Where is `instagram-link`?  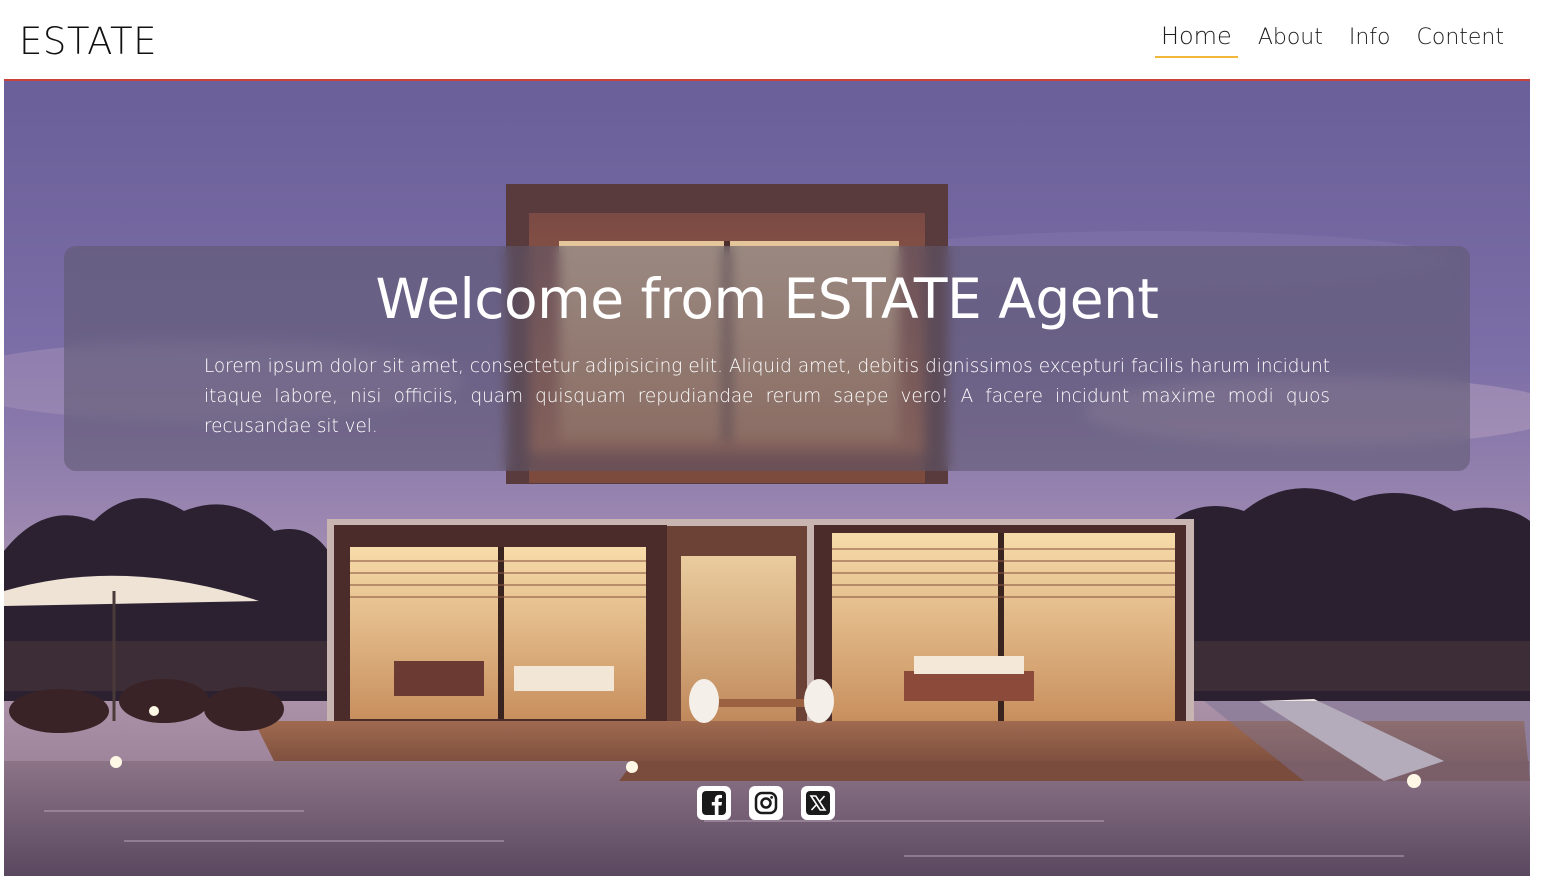
instagram-link is located at coordinates (766, 803).